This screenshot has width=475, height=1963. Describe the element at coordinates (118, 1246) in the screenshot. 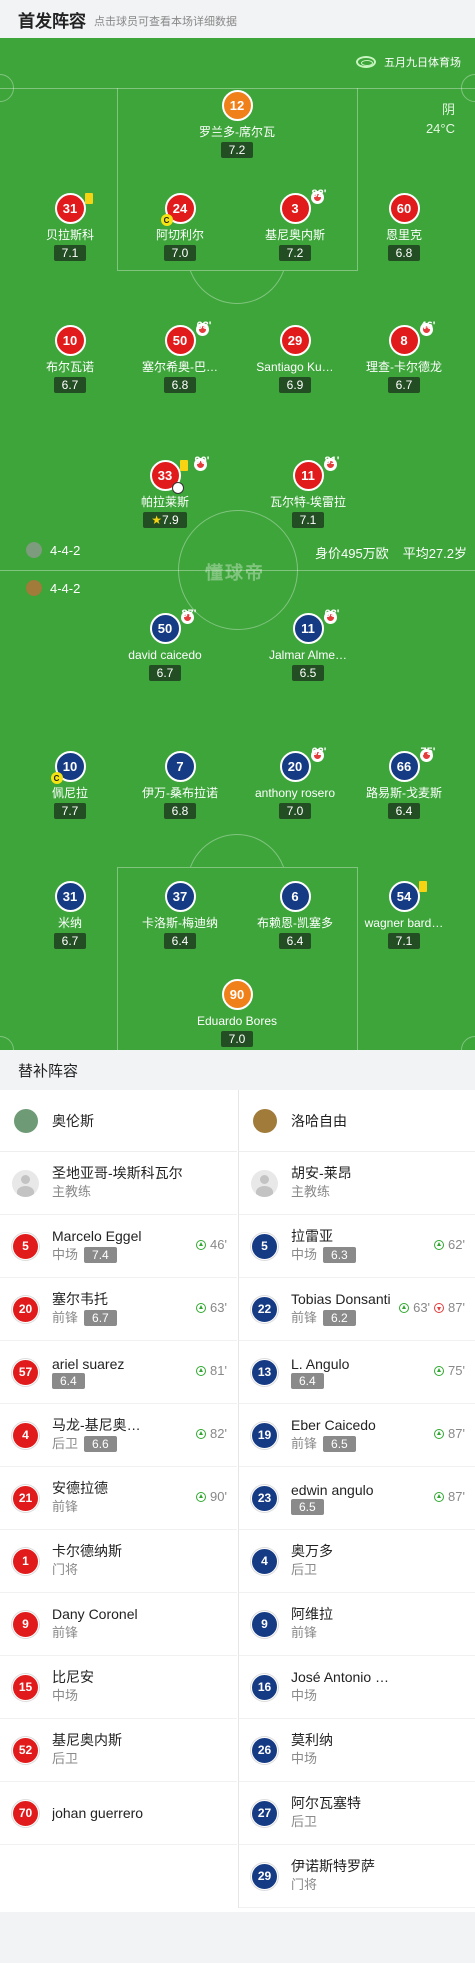

I see `sub-player-row: 5 Marcelo Eggel 中场 7.4 46'` at that location.